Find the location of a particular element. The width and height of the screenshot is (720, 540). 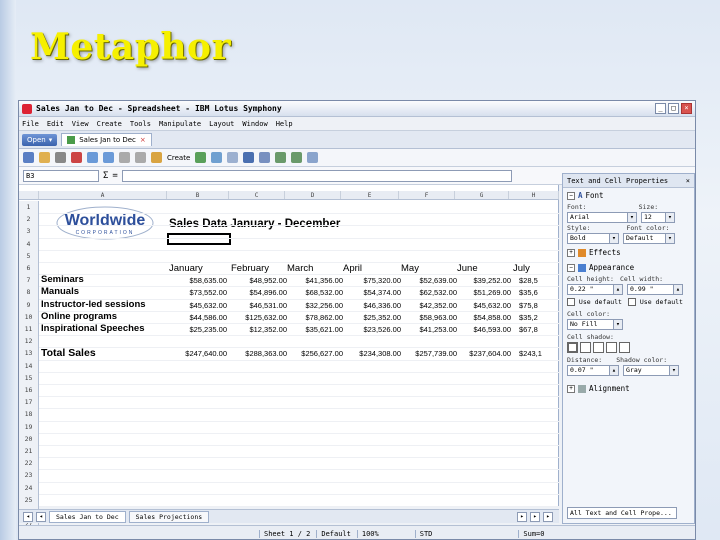

selected-cell-b3 is located at coordinates (199, 239).